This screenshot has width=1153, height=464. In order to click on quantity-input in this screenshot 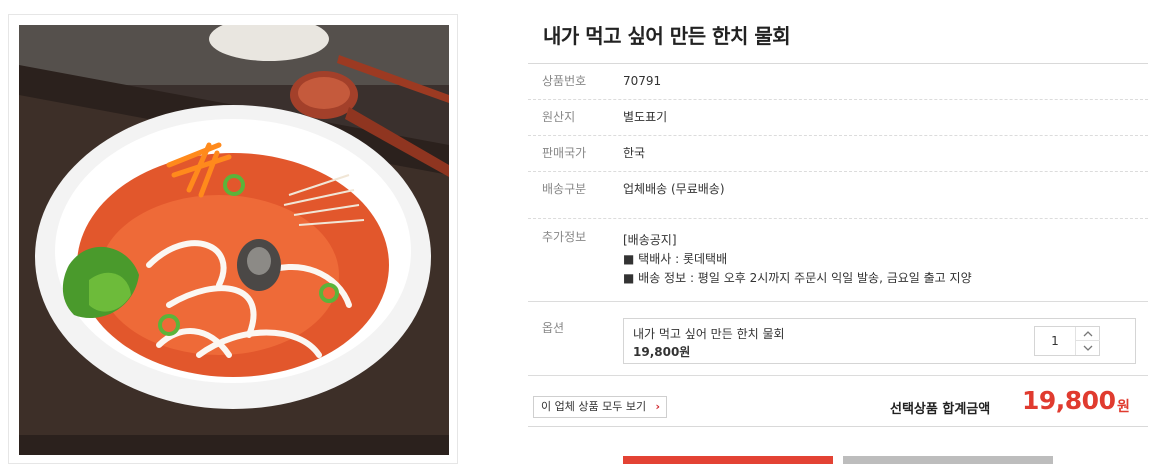, I will do `click(1055, 341)`.